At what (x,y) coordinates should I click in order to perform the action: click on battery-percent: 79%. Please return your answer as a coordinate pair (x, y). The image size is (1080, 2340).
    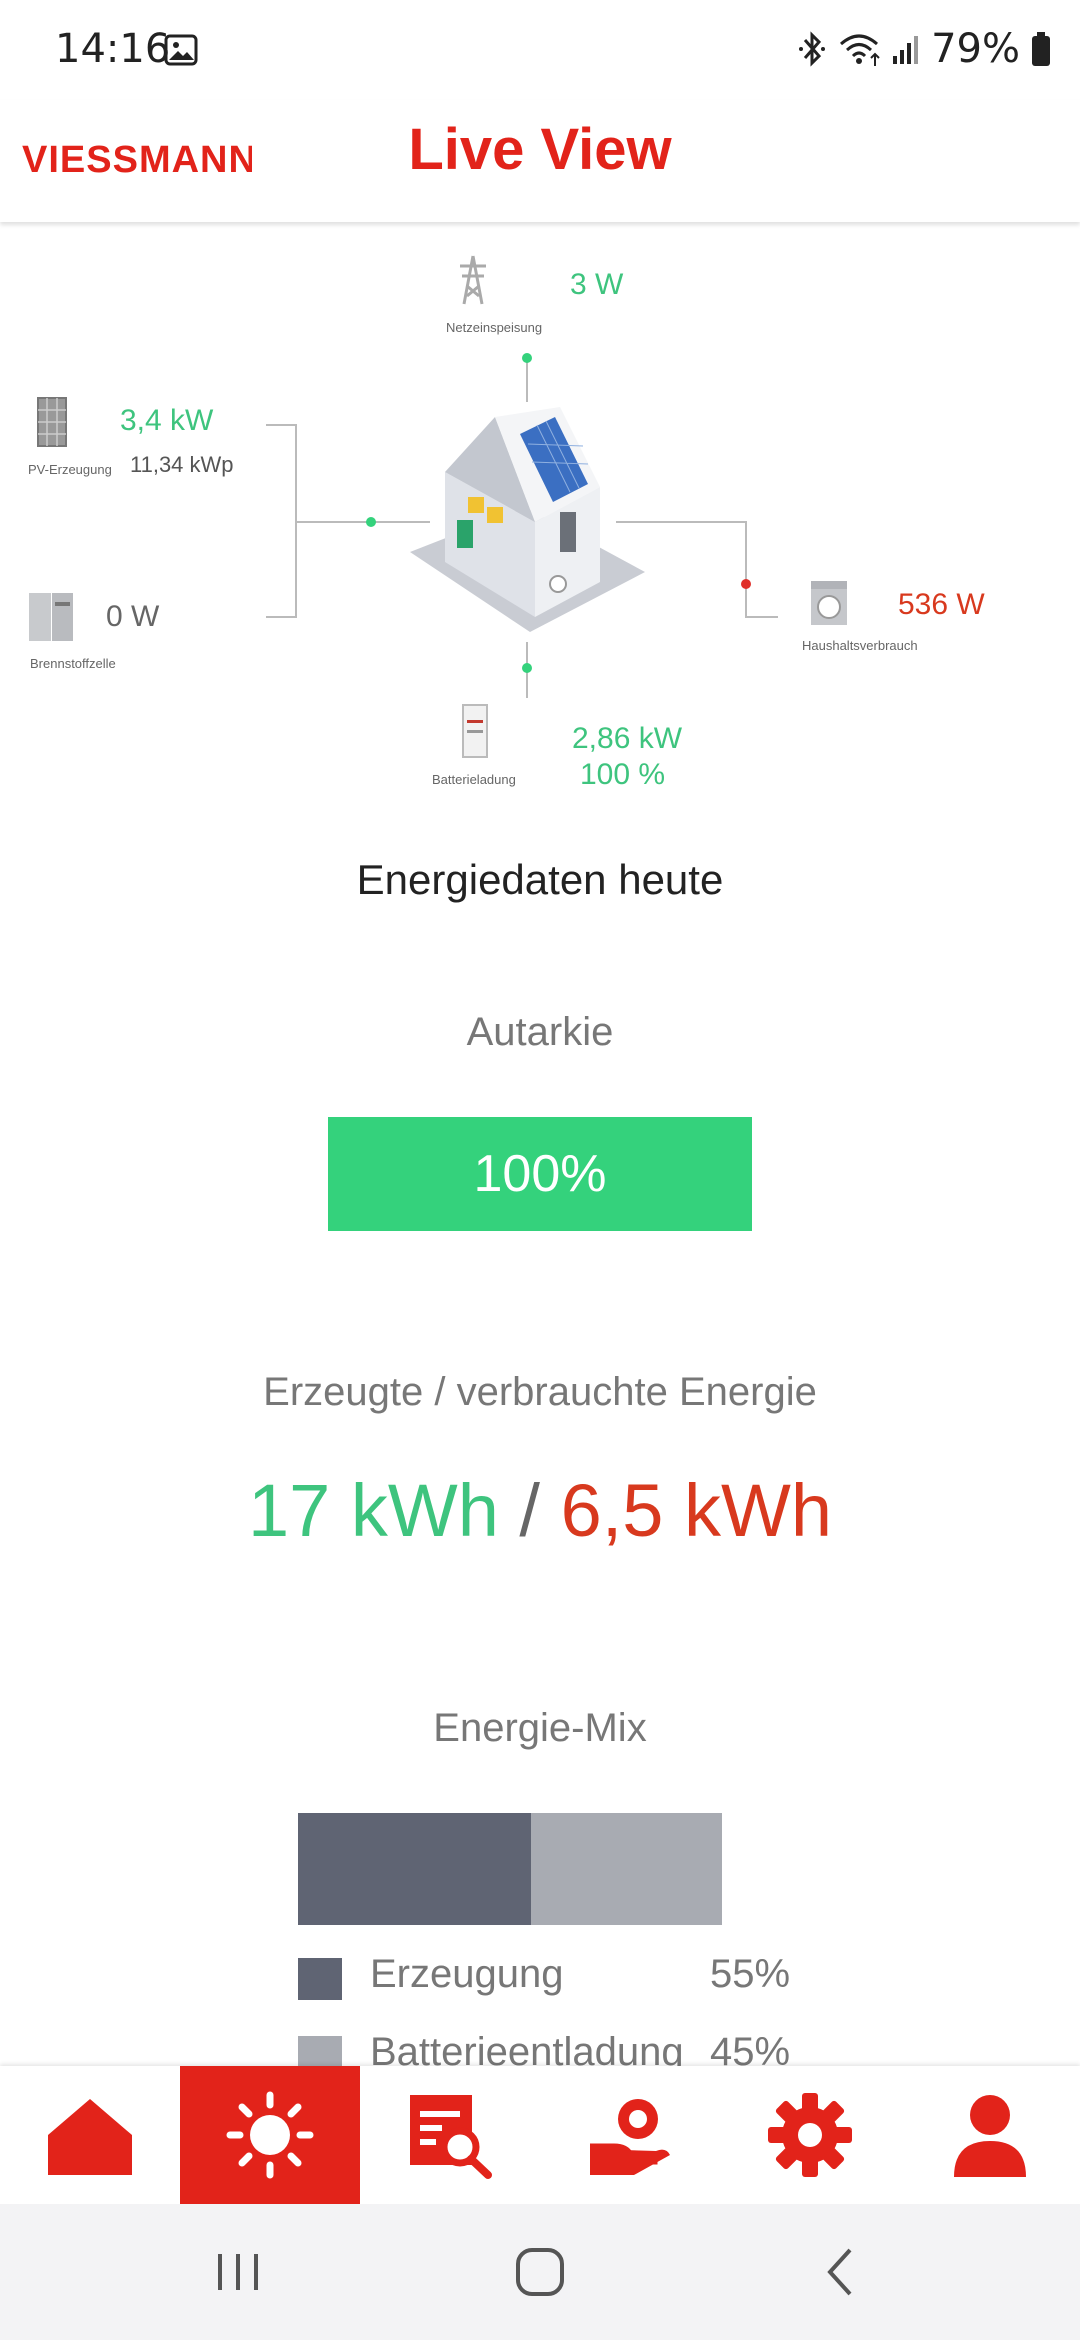
    Looking at the image, I should click on (975, 49).